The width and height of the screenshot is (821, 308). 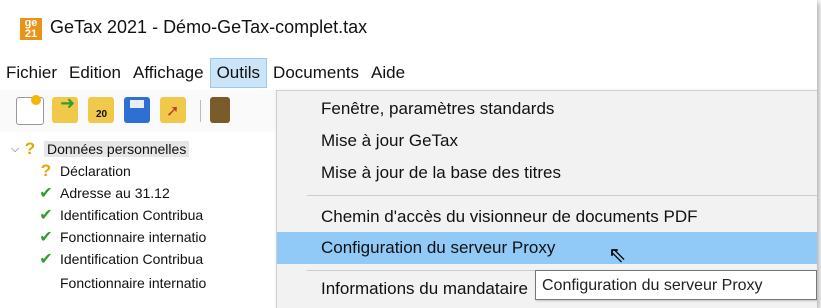 I want to click on new-document-icon, so click(x=30, y=110).